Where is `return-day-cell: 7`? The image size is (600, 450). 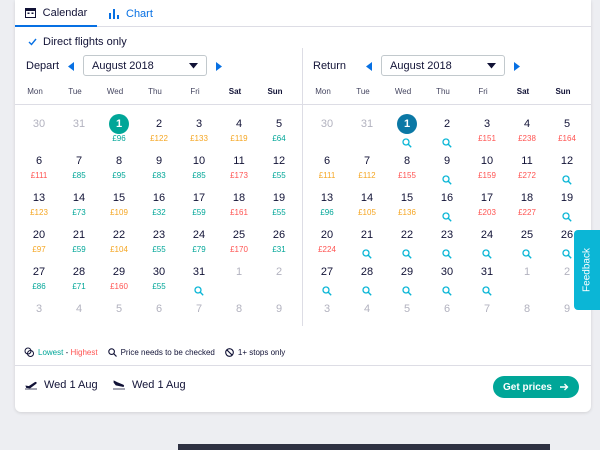 return-day-cell: 7 is located at coordinates (487, 313).